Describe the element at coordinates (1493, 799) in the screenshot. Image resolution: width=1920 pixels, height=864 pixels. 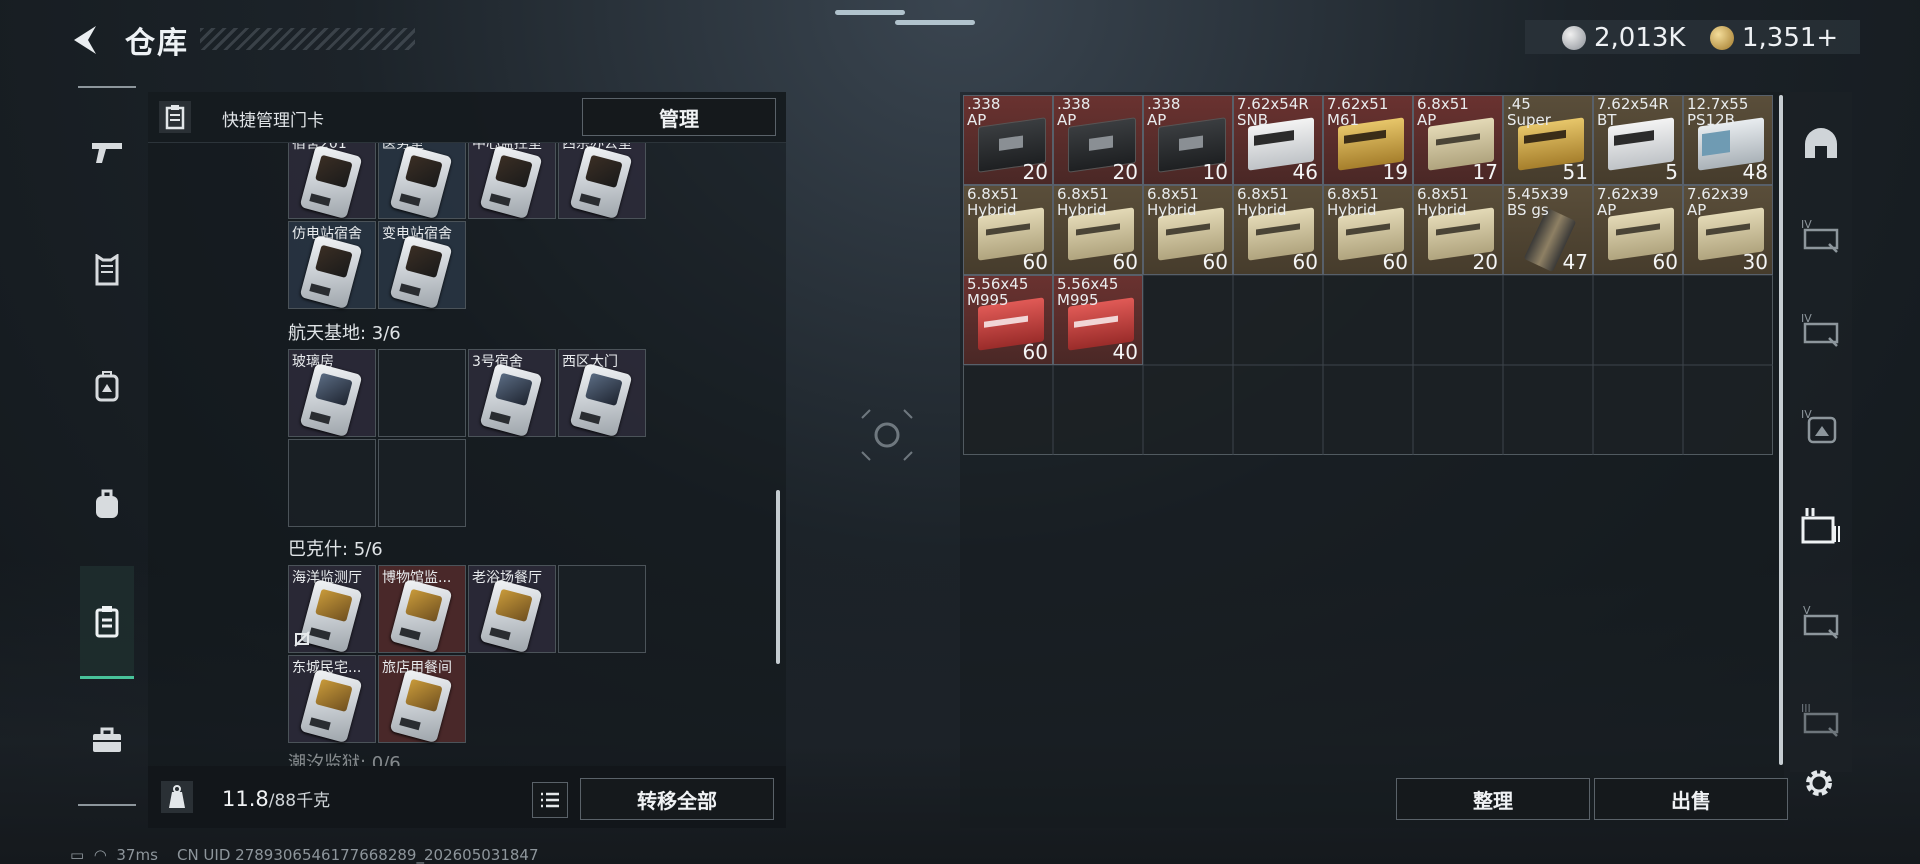
I see `sort-button: 整理` at that location.